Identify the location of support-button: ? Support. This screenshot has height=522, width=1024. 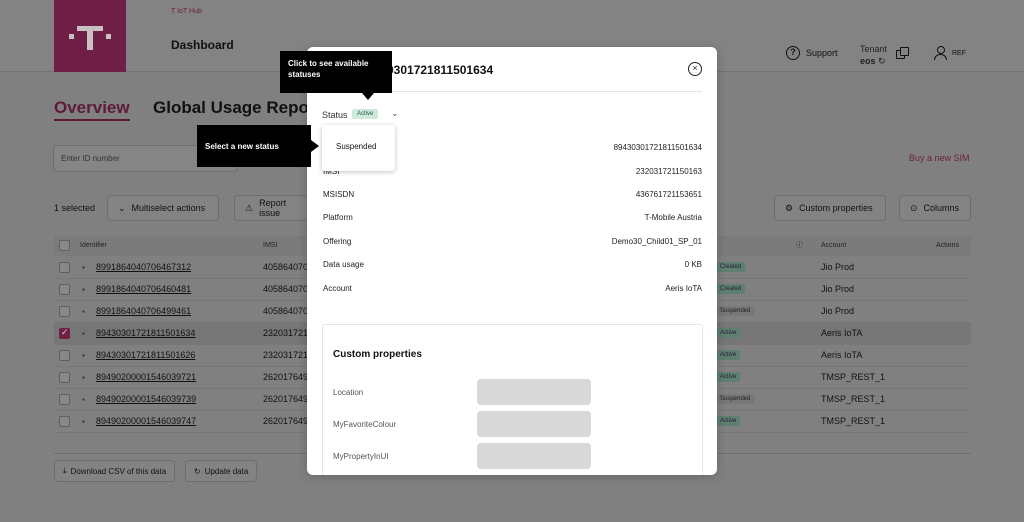
(812, 53).